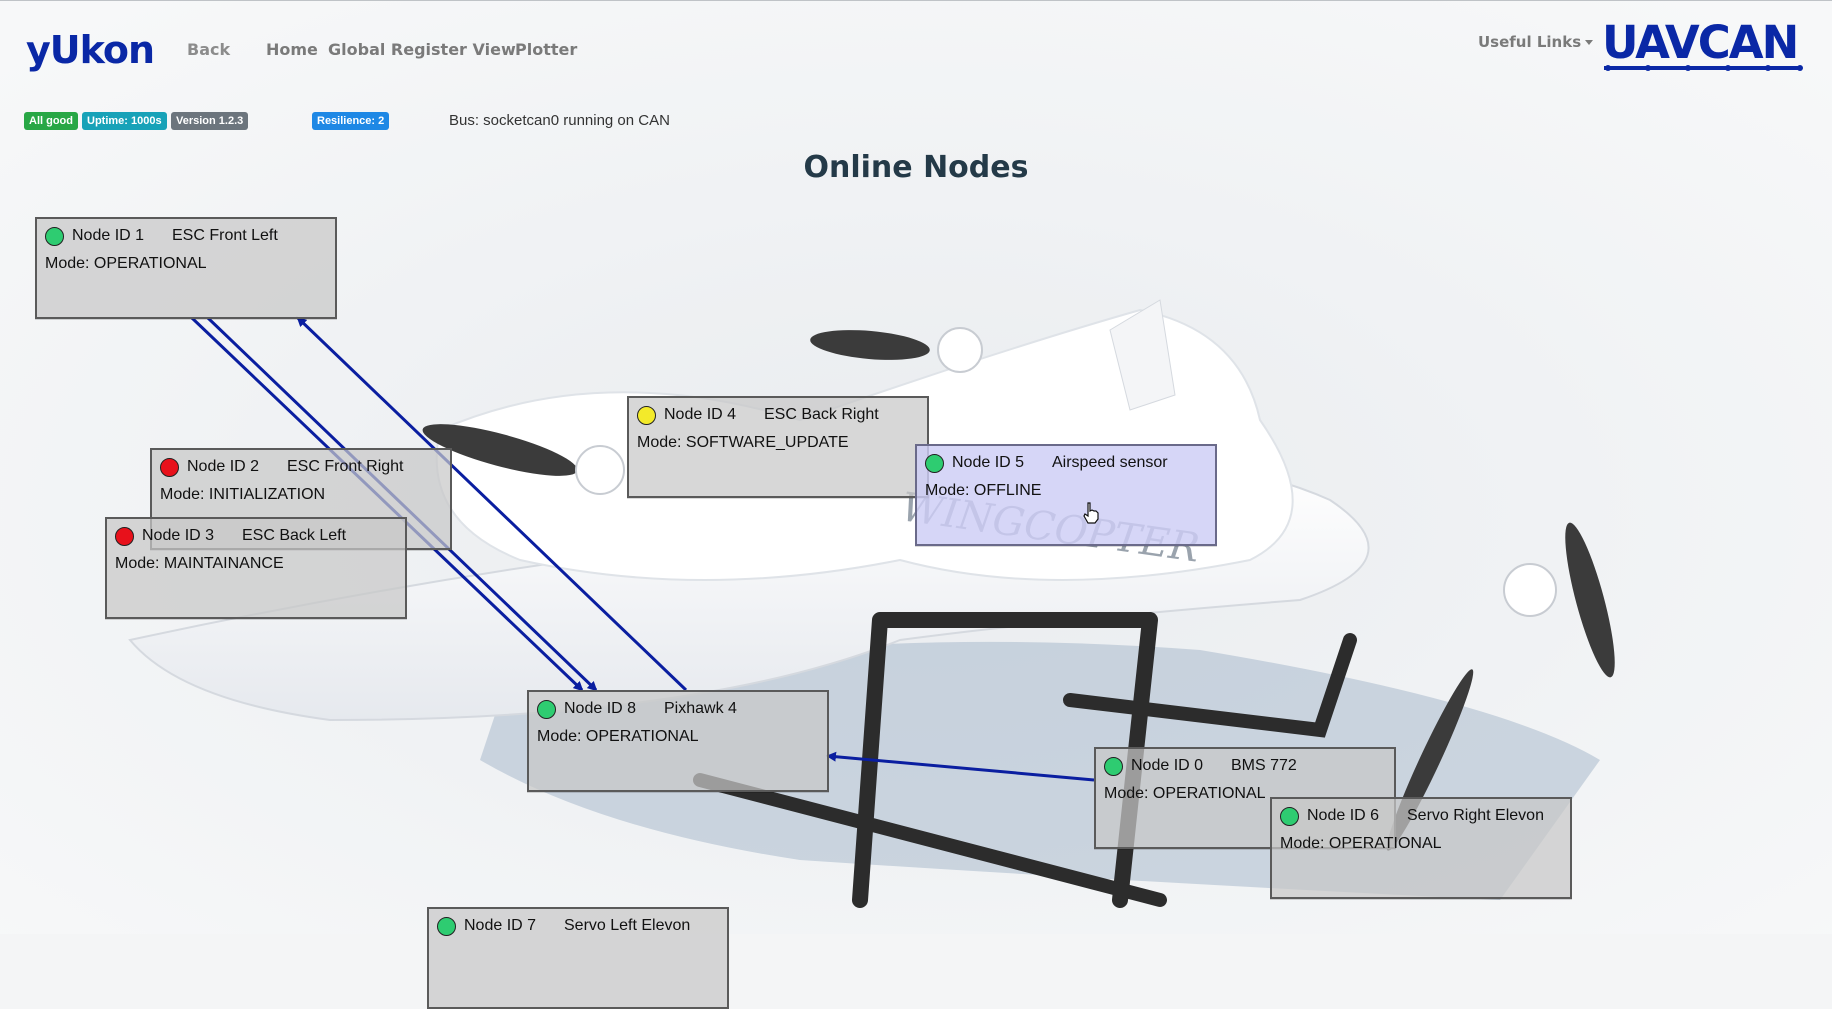 Image resolution: width=1832 pixels, height=1009 pixels. I want to click on node-mode: Mode: INITIALIZATION, so click(243, 494).